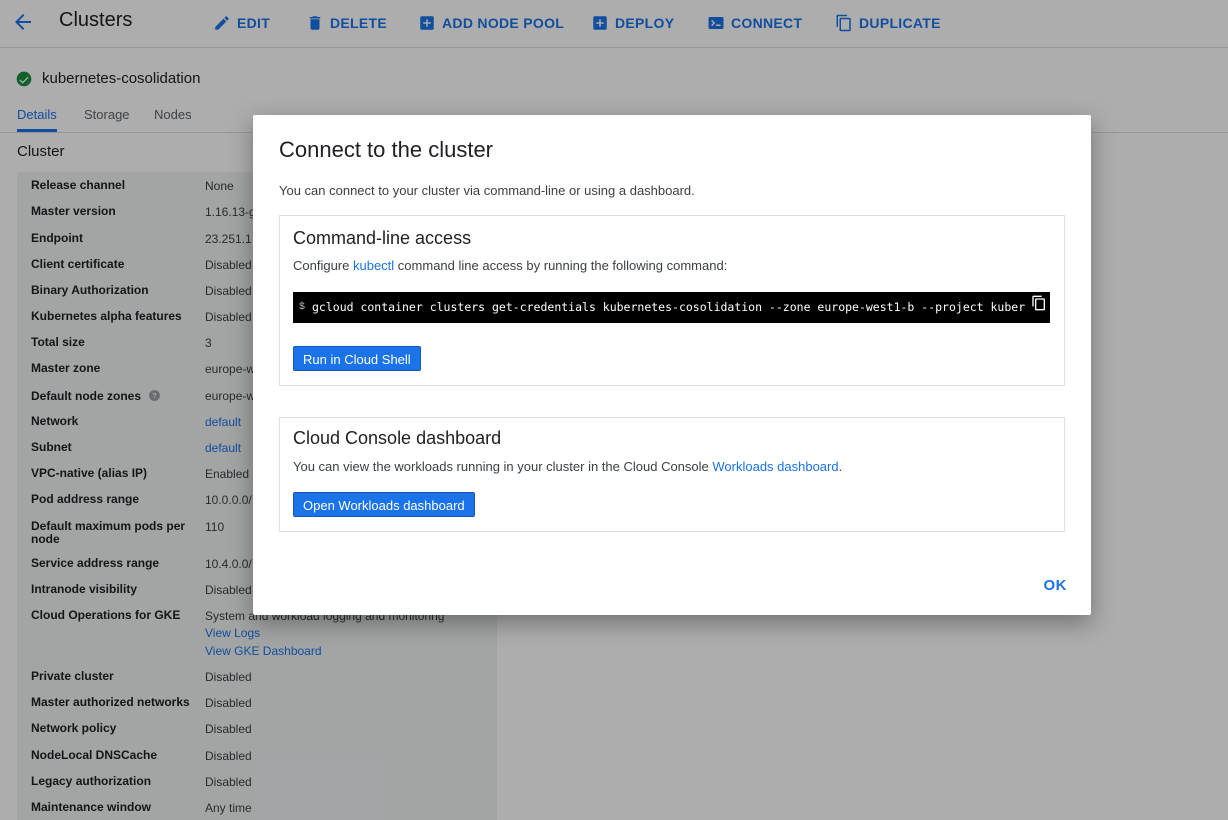 This screenshot has height=820, width=1228. Describe the element at coordinates (386, 149) in the screenshot. I see `dialog-title: Connect to the cluster` at that location.